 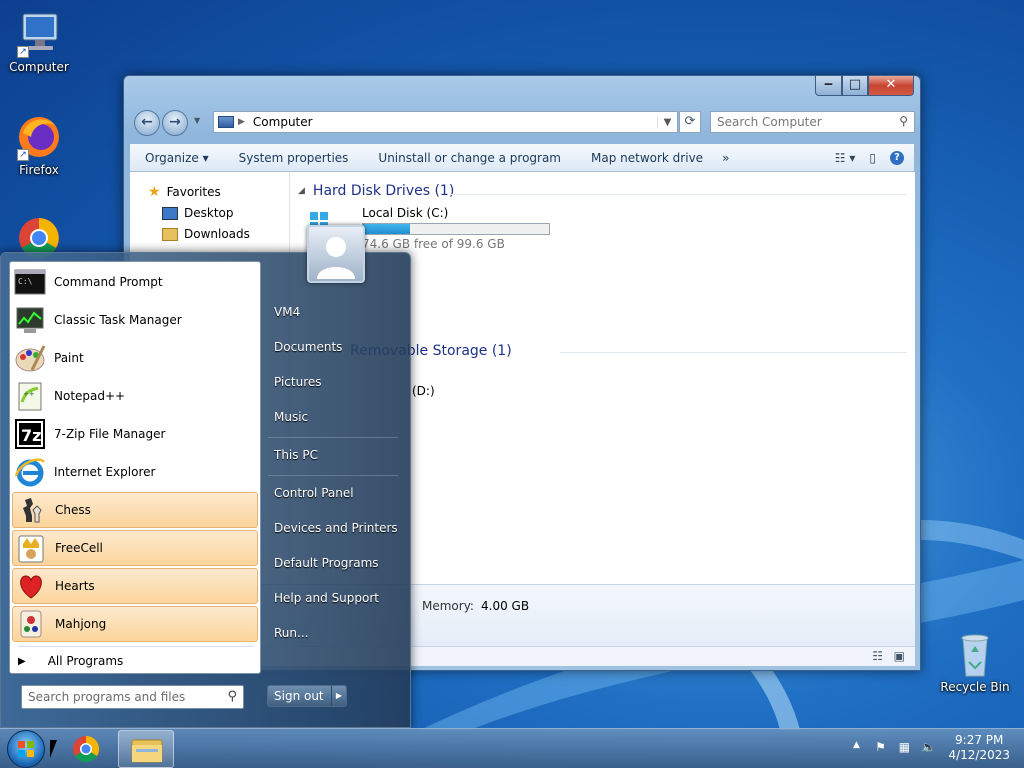 What do you see at coordinates (647, 158) in the screenshot?
I see `map-network-drive-button: Map network drive` at bounding box center [647, 158].